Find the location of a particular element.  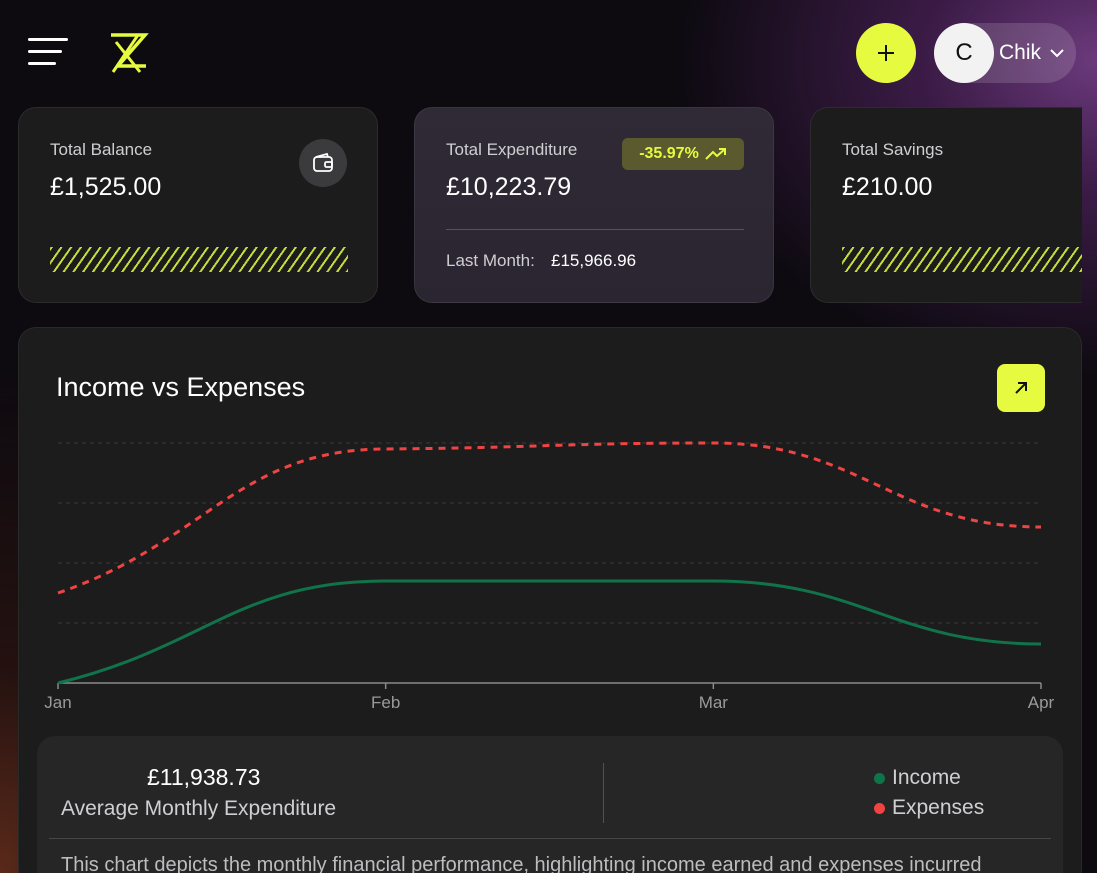

legend-item-expenses: Expenses is located at coordinates (929, 808).